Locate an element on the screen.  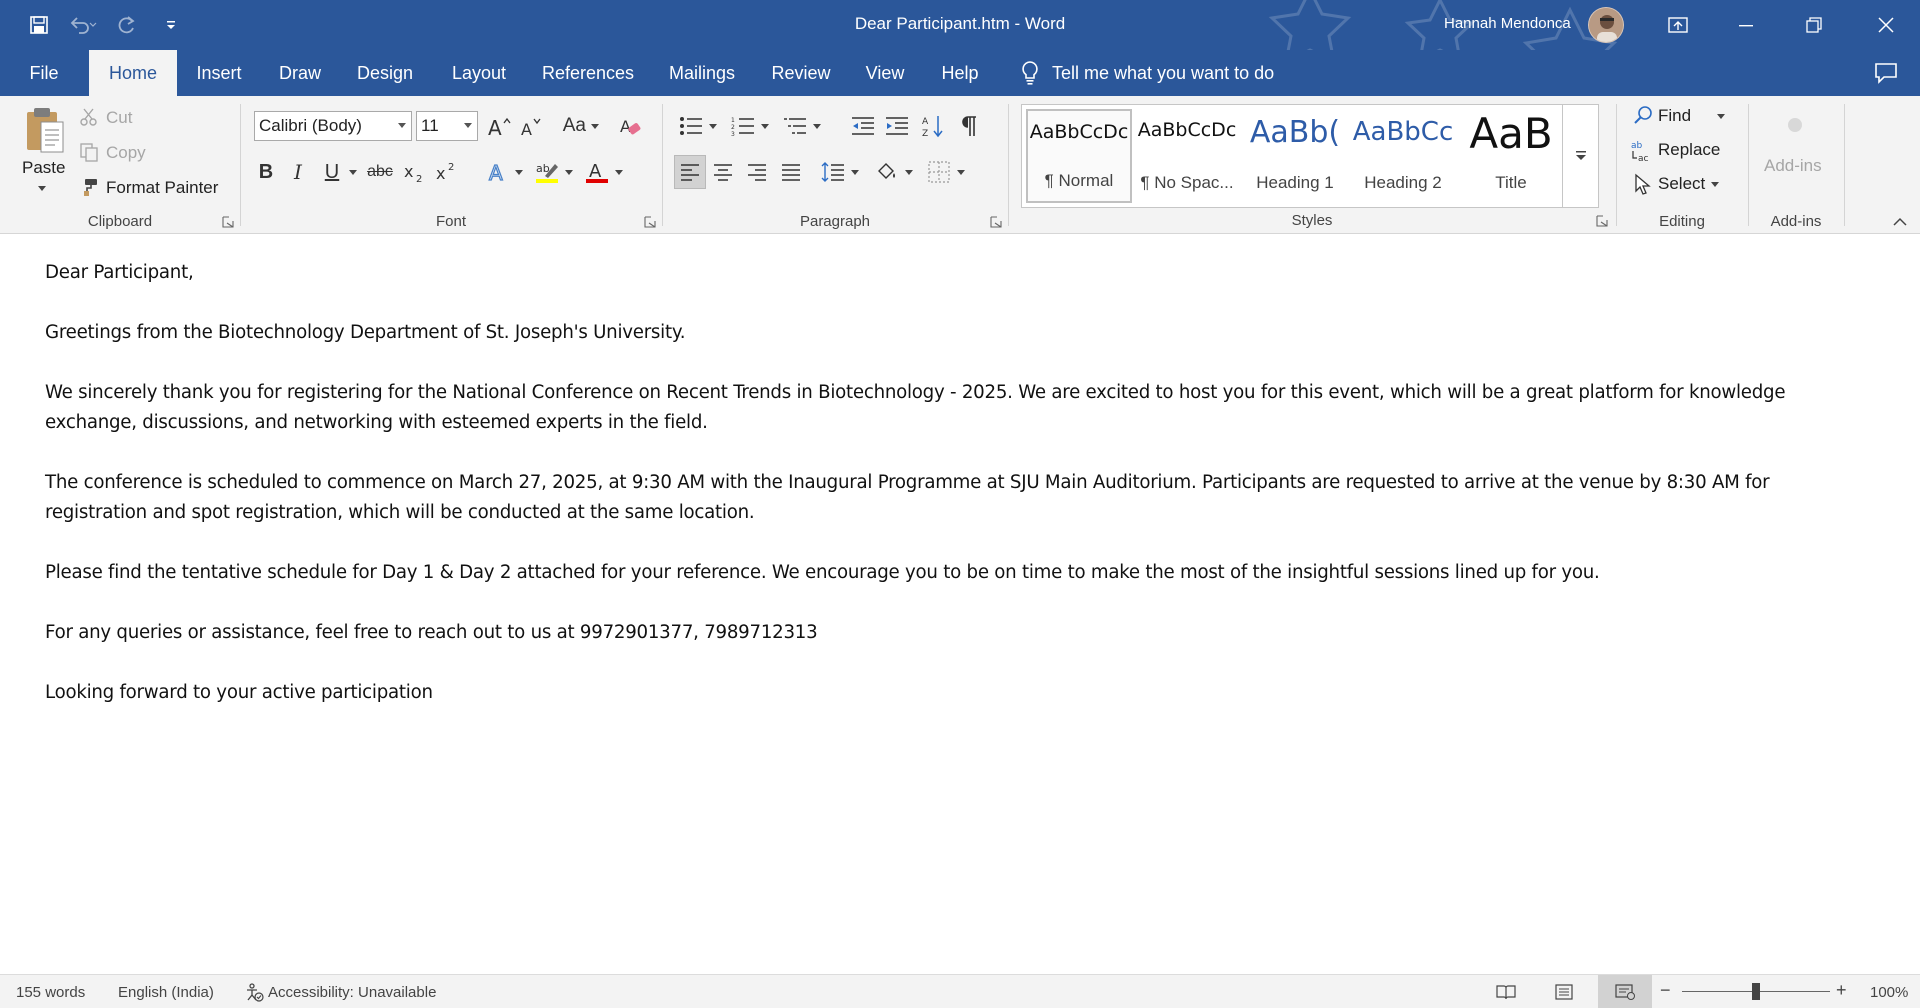
ribbon-display-options-button is located at coordinates (1678, 25).